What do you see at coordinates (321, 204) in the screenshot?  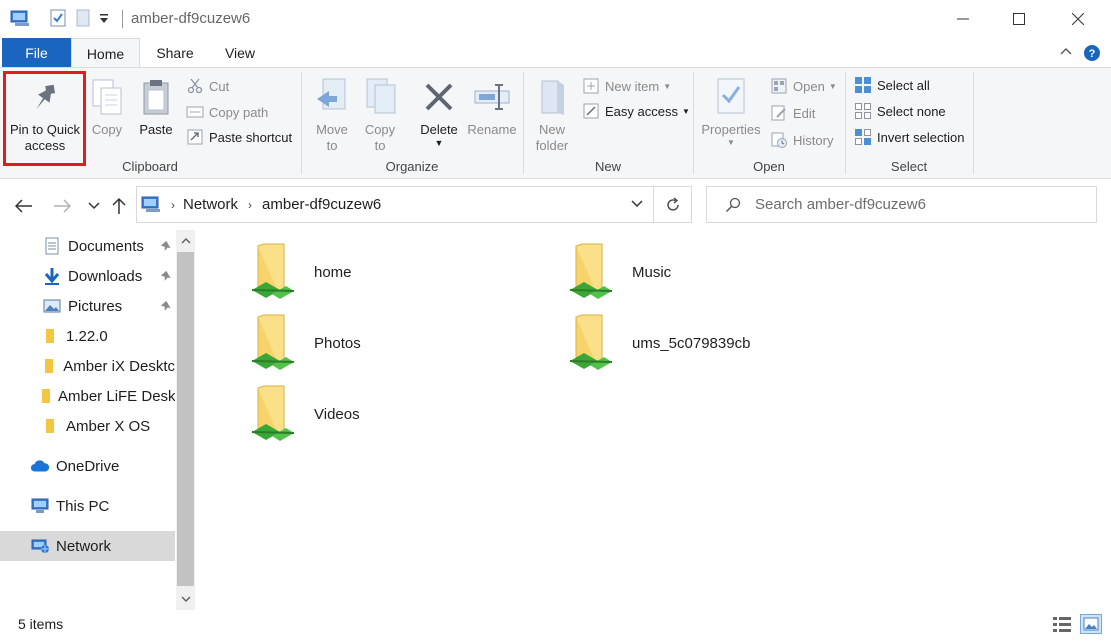 I see `breadcrumb-current: amber-df9cuzew6` at bounding box center [321, 204].